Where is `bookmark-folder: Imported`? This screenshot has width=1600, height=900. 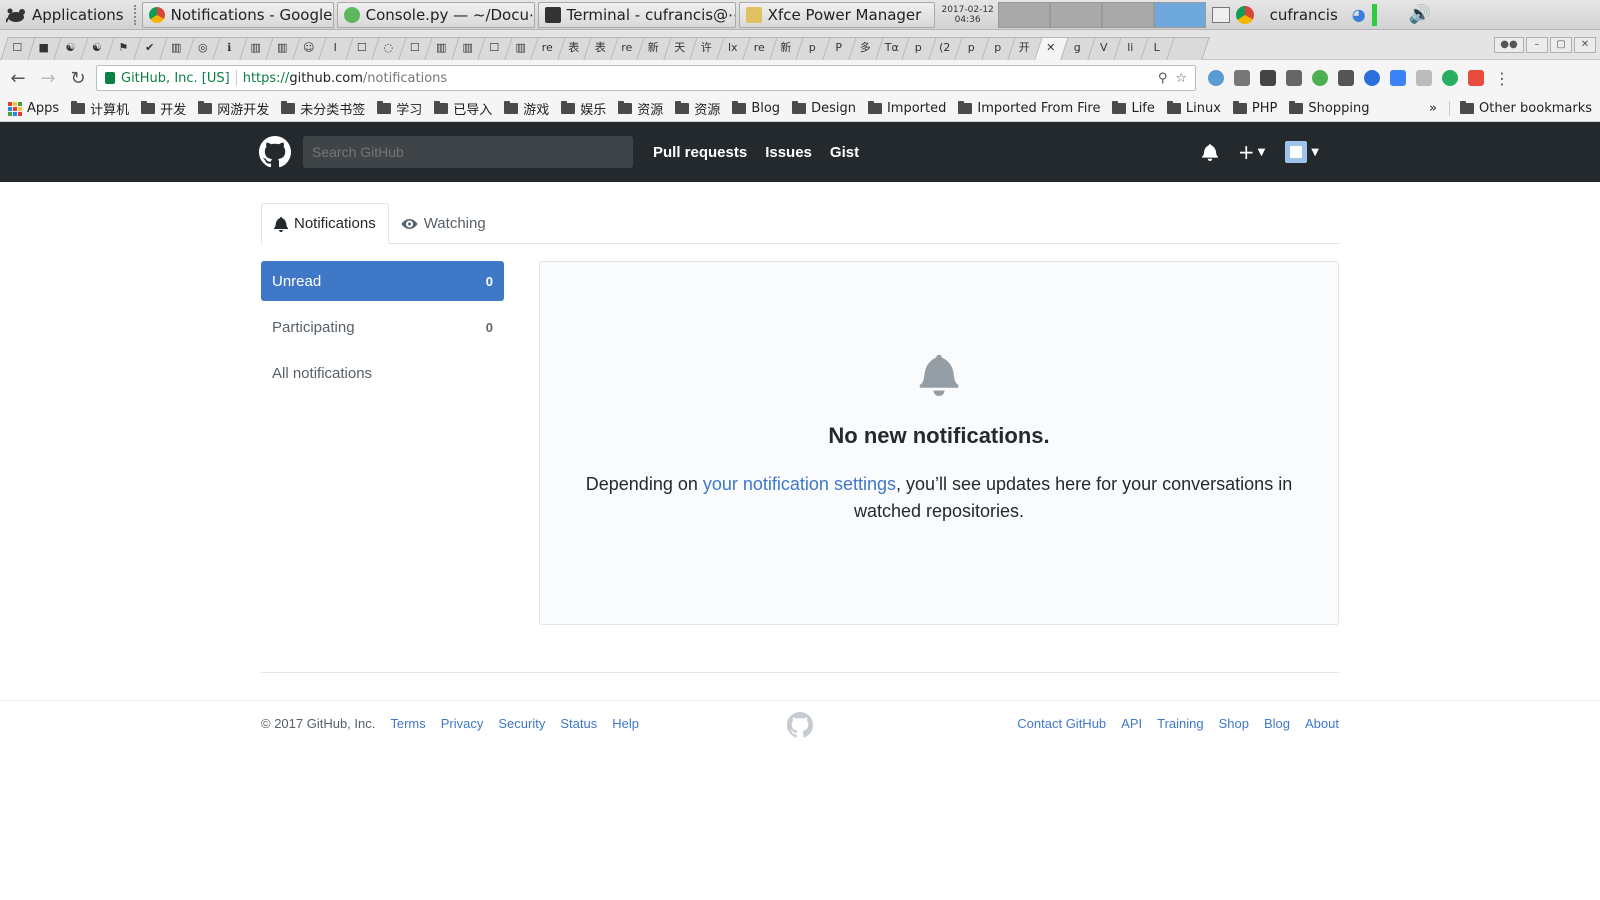
bookmark-folder: Imported is located at coordinates (906, 108).